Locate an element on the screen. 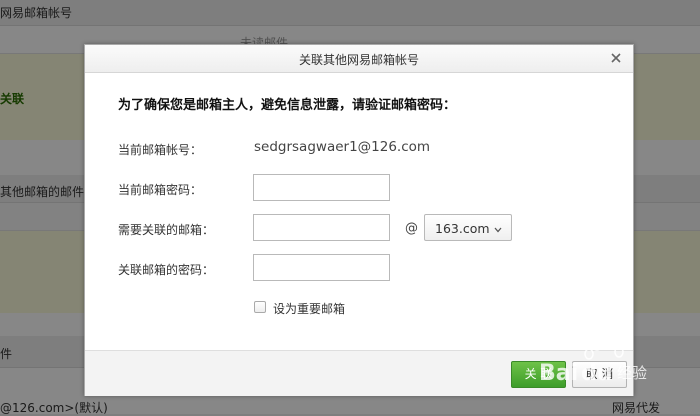 This screenshot has height=416, width=700. domain-select-value: 163.com is located at coordinates (462, 228).